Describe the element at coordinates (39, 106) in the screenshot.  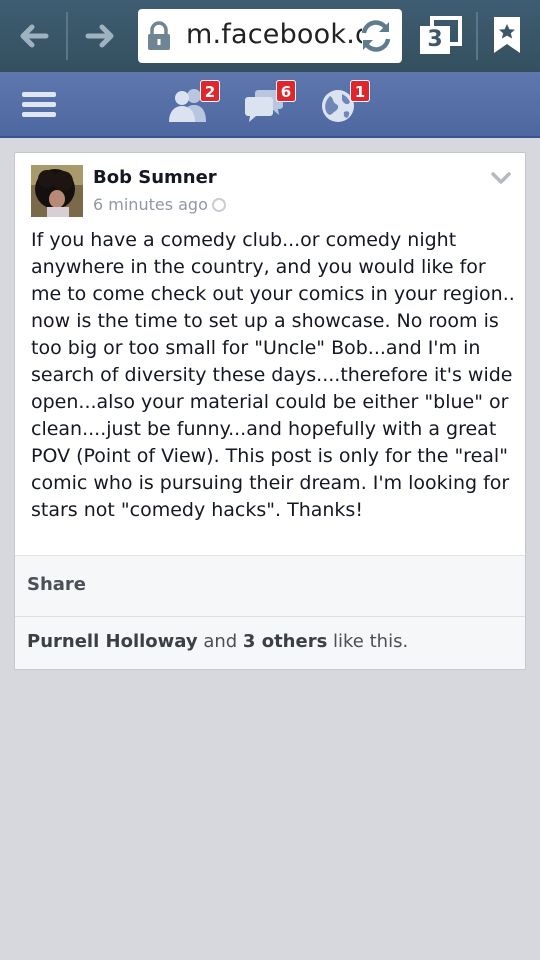
I see `menu-icon` at that location.